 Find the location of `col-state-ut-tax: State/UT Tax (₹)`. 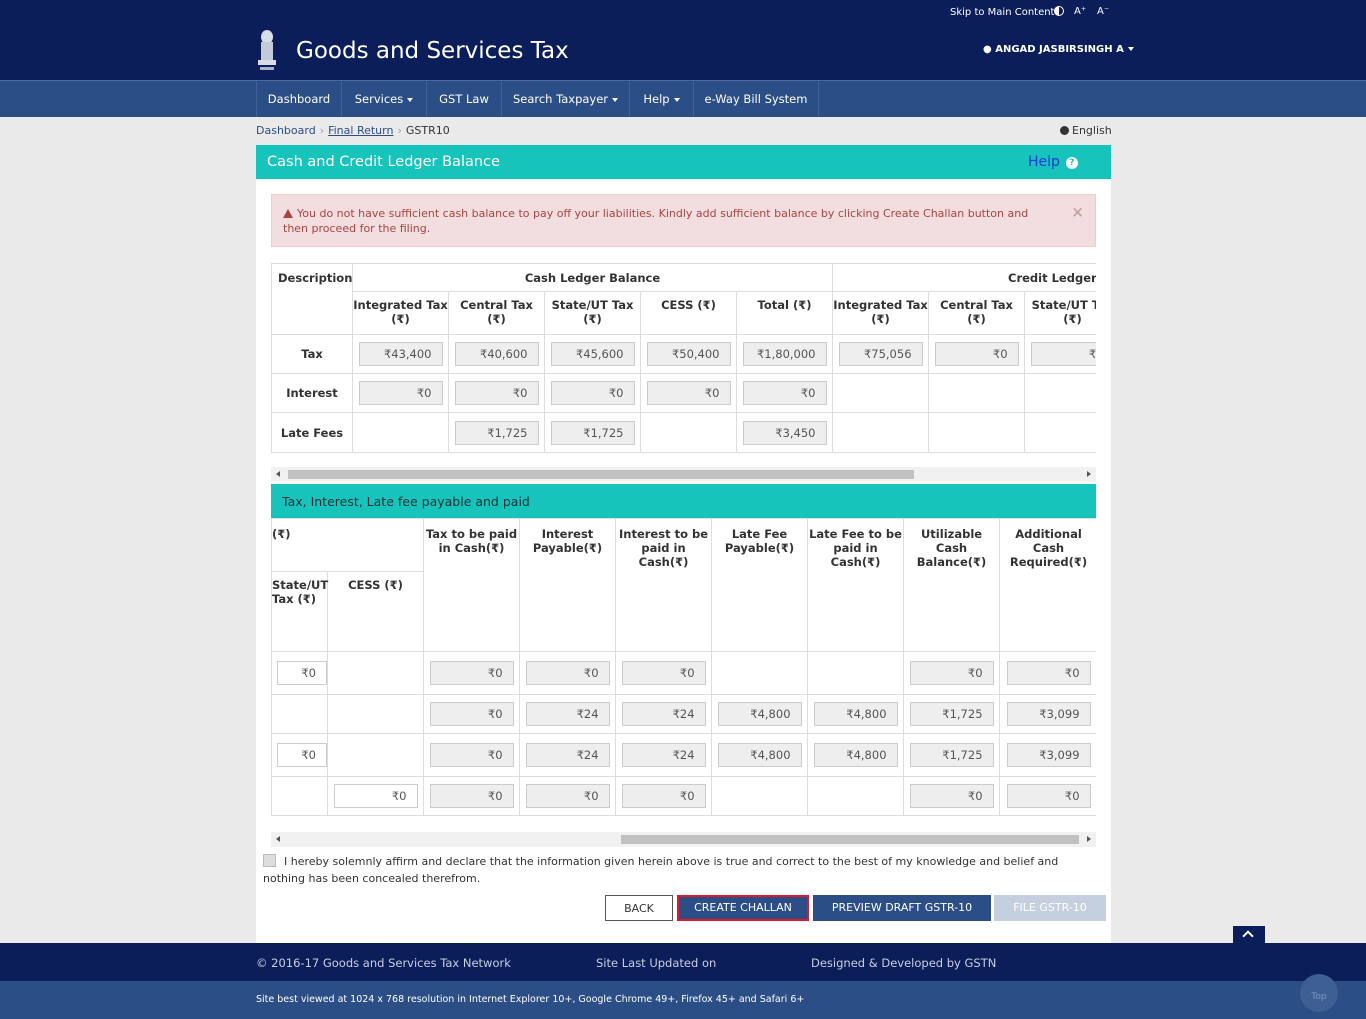

col-state-ut-tax: State/UT Tax (₹) is located at coordinates (299, 611).